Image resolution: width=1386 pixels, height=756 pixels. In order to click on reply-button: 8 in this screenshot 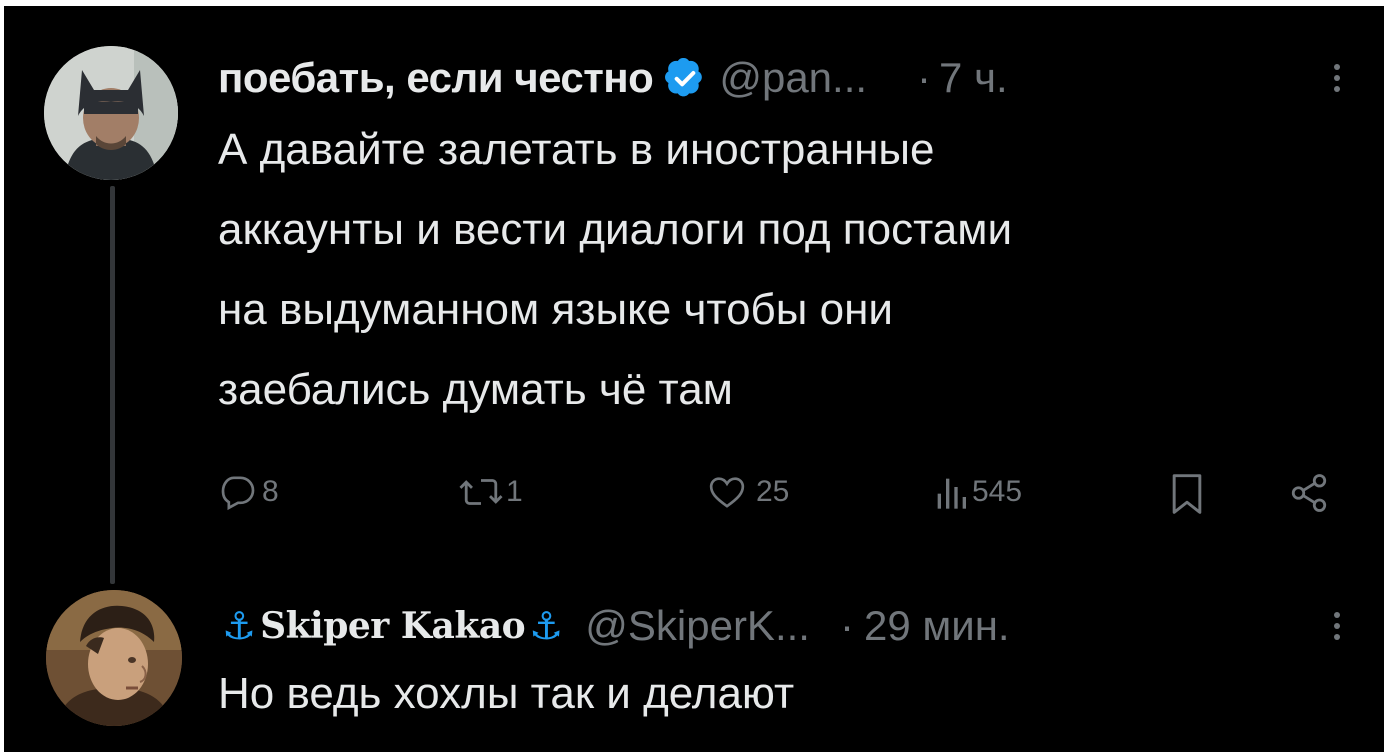, I will do `click(248, 492)`.